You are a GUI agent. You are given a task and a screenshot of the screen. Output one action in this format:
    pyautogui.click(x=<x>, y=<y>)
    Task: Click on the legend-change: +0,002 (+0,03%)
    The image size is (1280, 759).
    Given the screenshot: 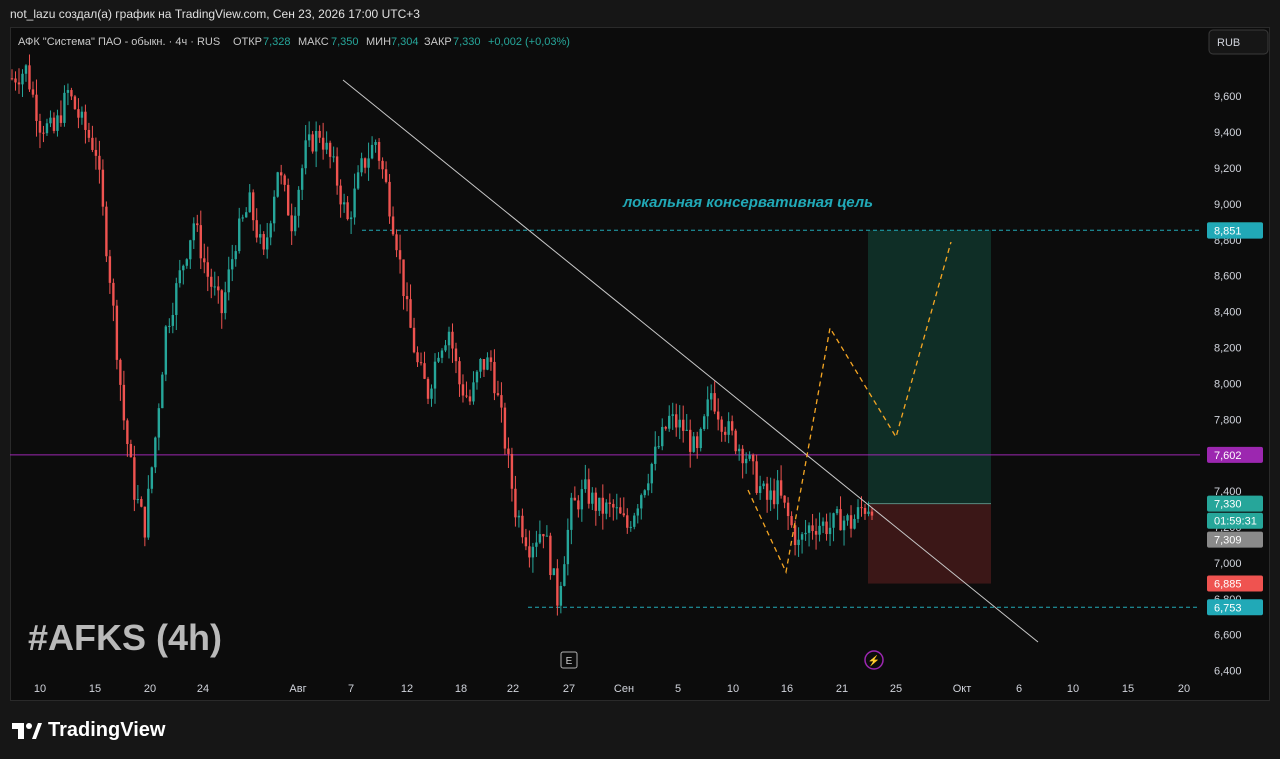 What is the action you would take?
    pyautogui.click(x=529, y=42)
    